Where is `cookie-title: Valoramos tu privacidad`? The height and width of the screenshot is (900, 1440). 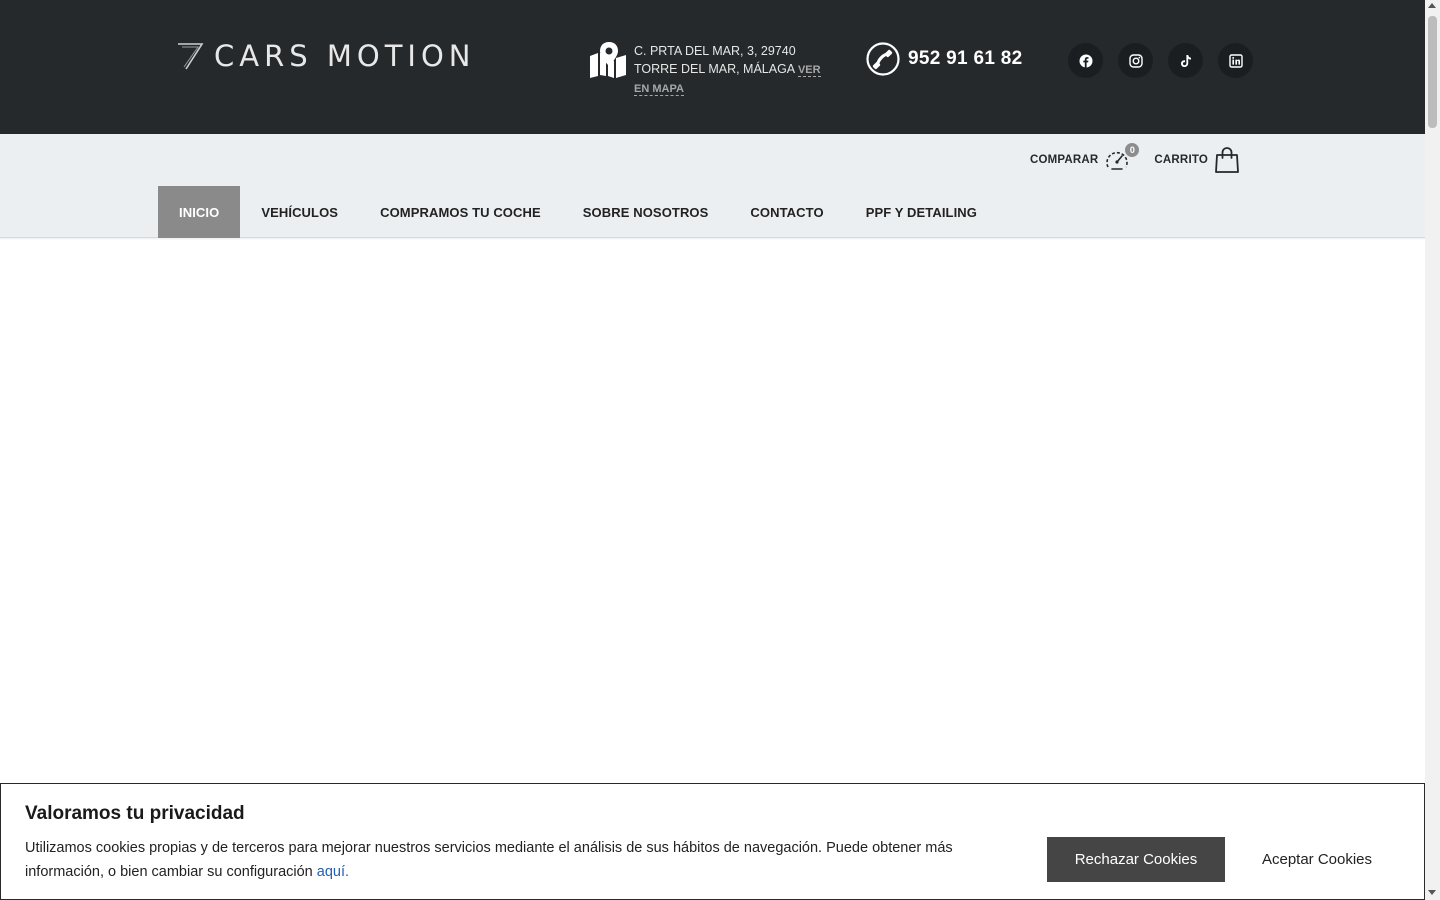 cookie-title: Valoramos tu privacidad is located at coordinates (135, 813).